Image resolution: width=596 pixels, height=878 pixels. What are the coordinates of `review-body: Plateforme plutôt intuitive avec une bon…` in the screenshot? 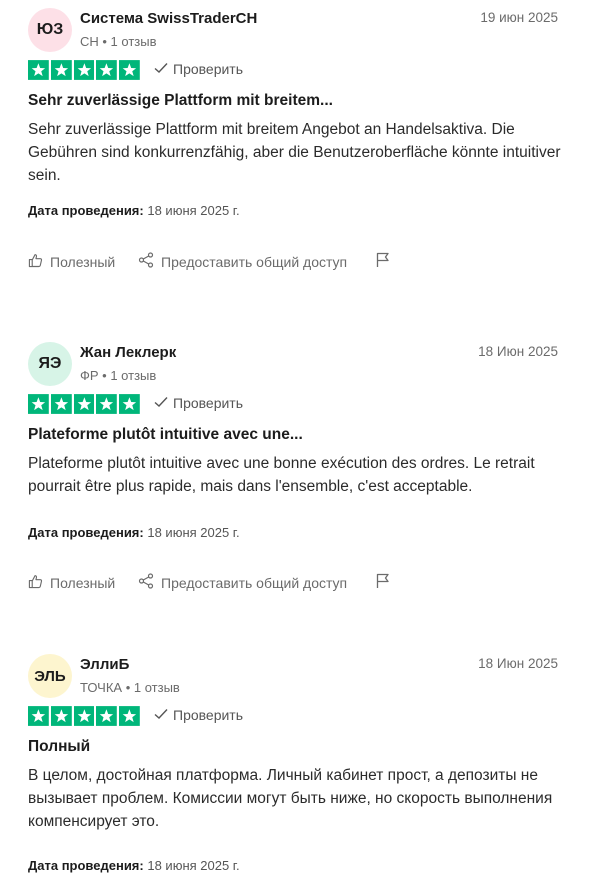 It's located at (281, 475).